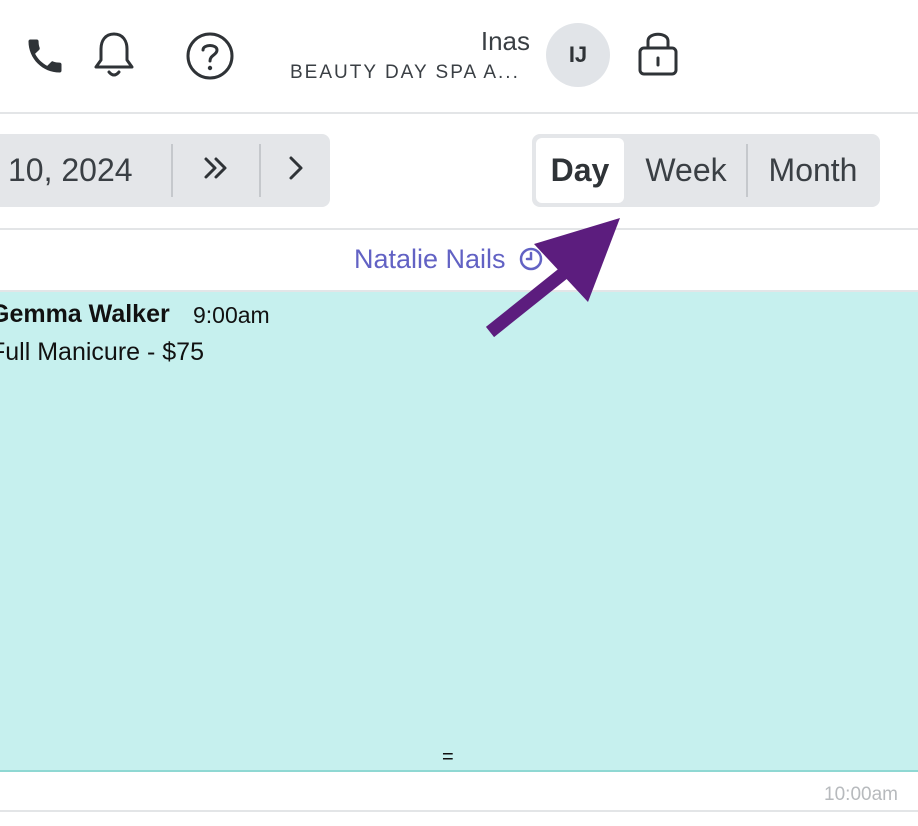 Image resolution: width=918 pixels, height=826 pixels. I want to click on lock-icon, so click(658, 52).